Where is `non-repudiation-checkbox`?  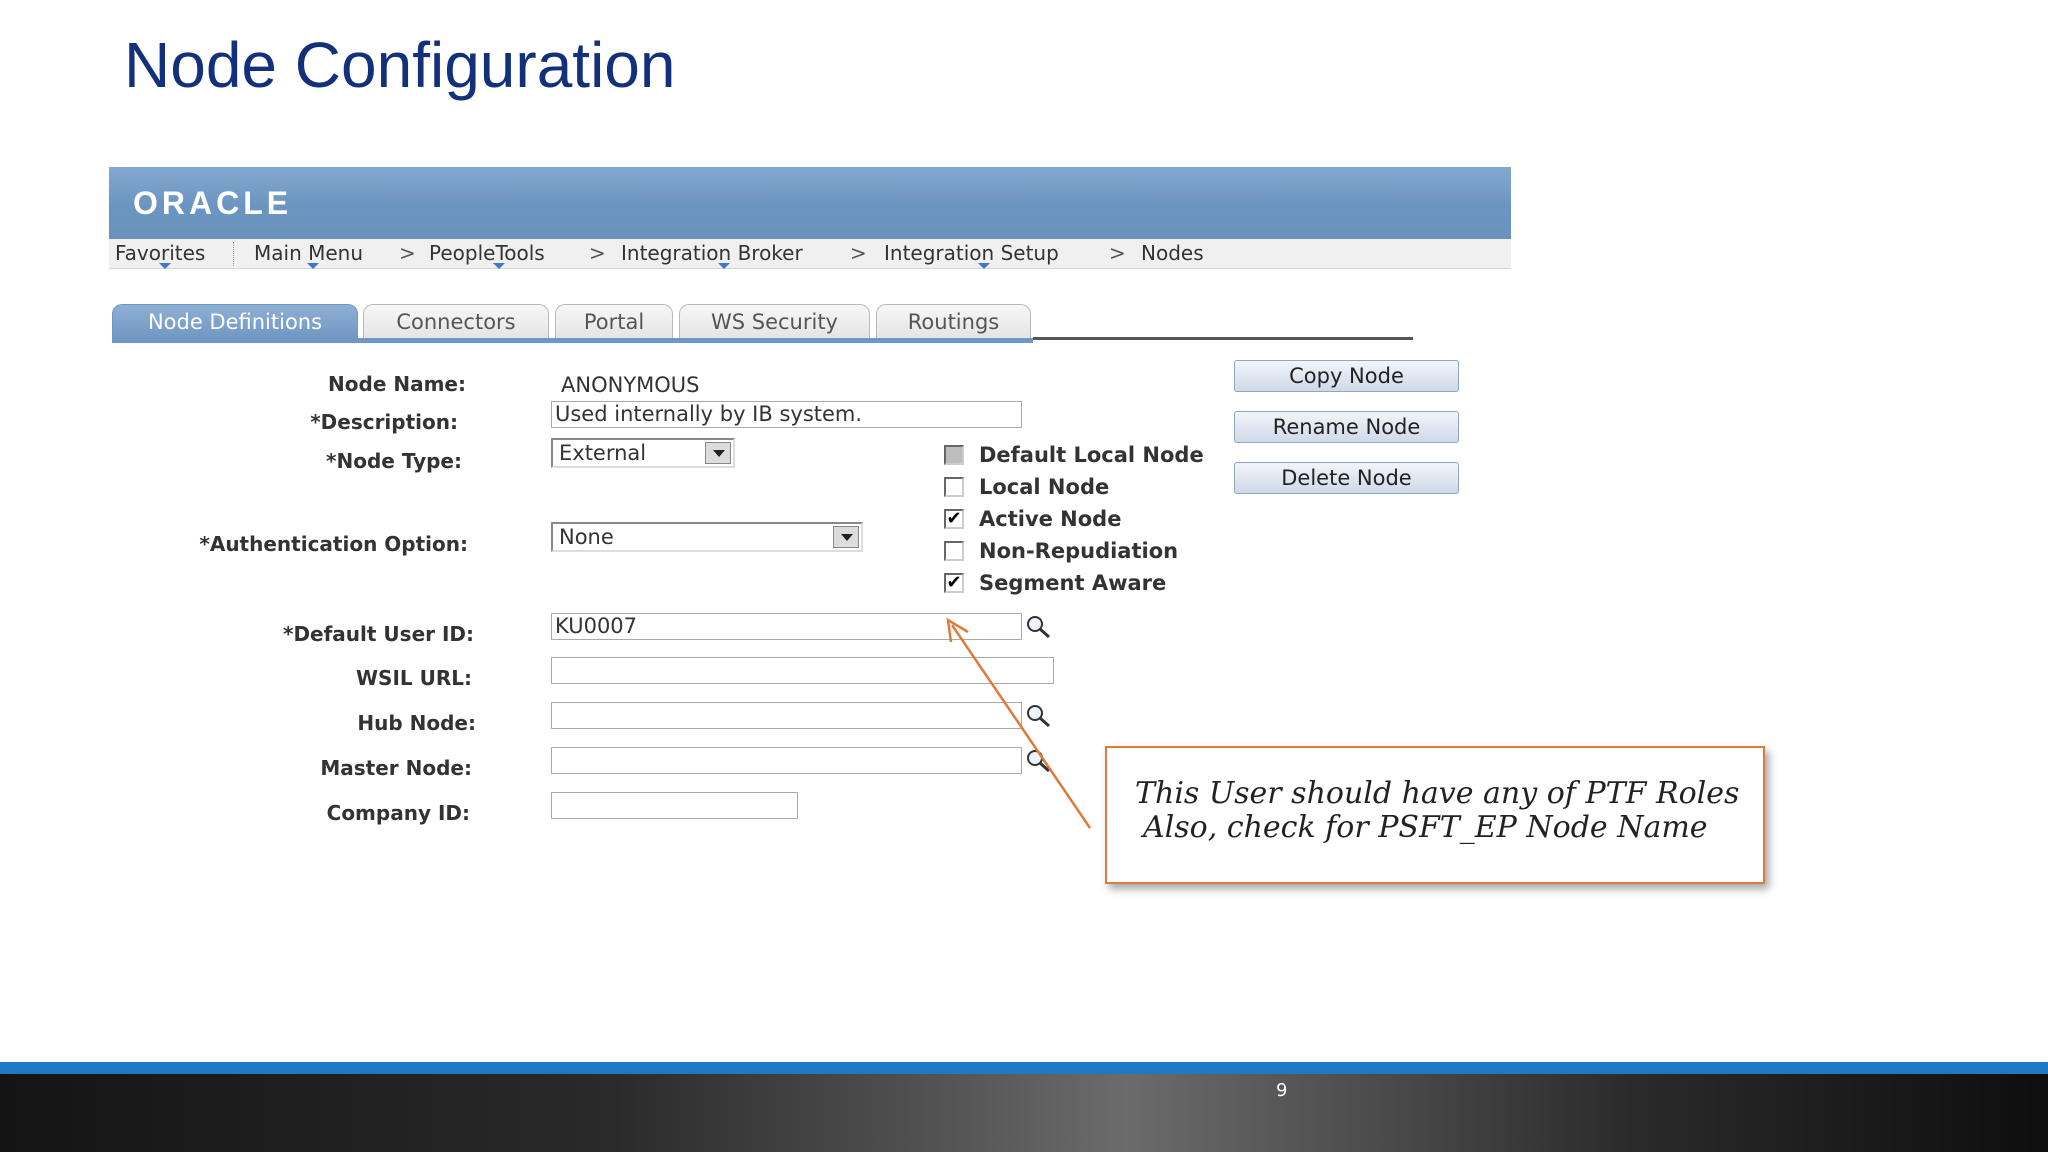
non-repudiation-checkbox is located at coordinates (954, 551).